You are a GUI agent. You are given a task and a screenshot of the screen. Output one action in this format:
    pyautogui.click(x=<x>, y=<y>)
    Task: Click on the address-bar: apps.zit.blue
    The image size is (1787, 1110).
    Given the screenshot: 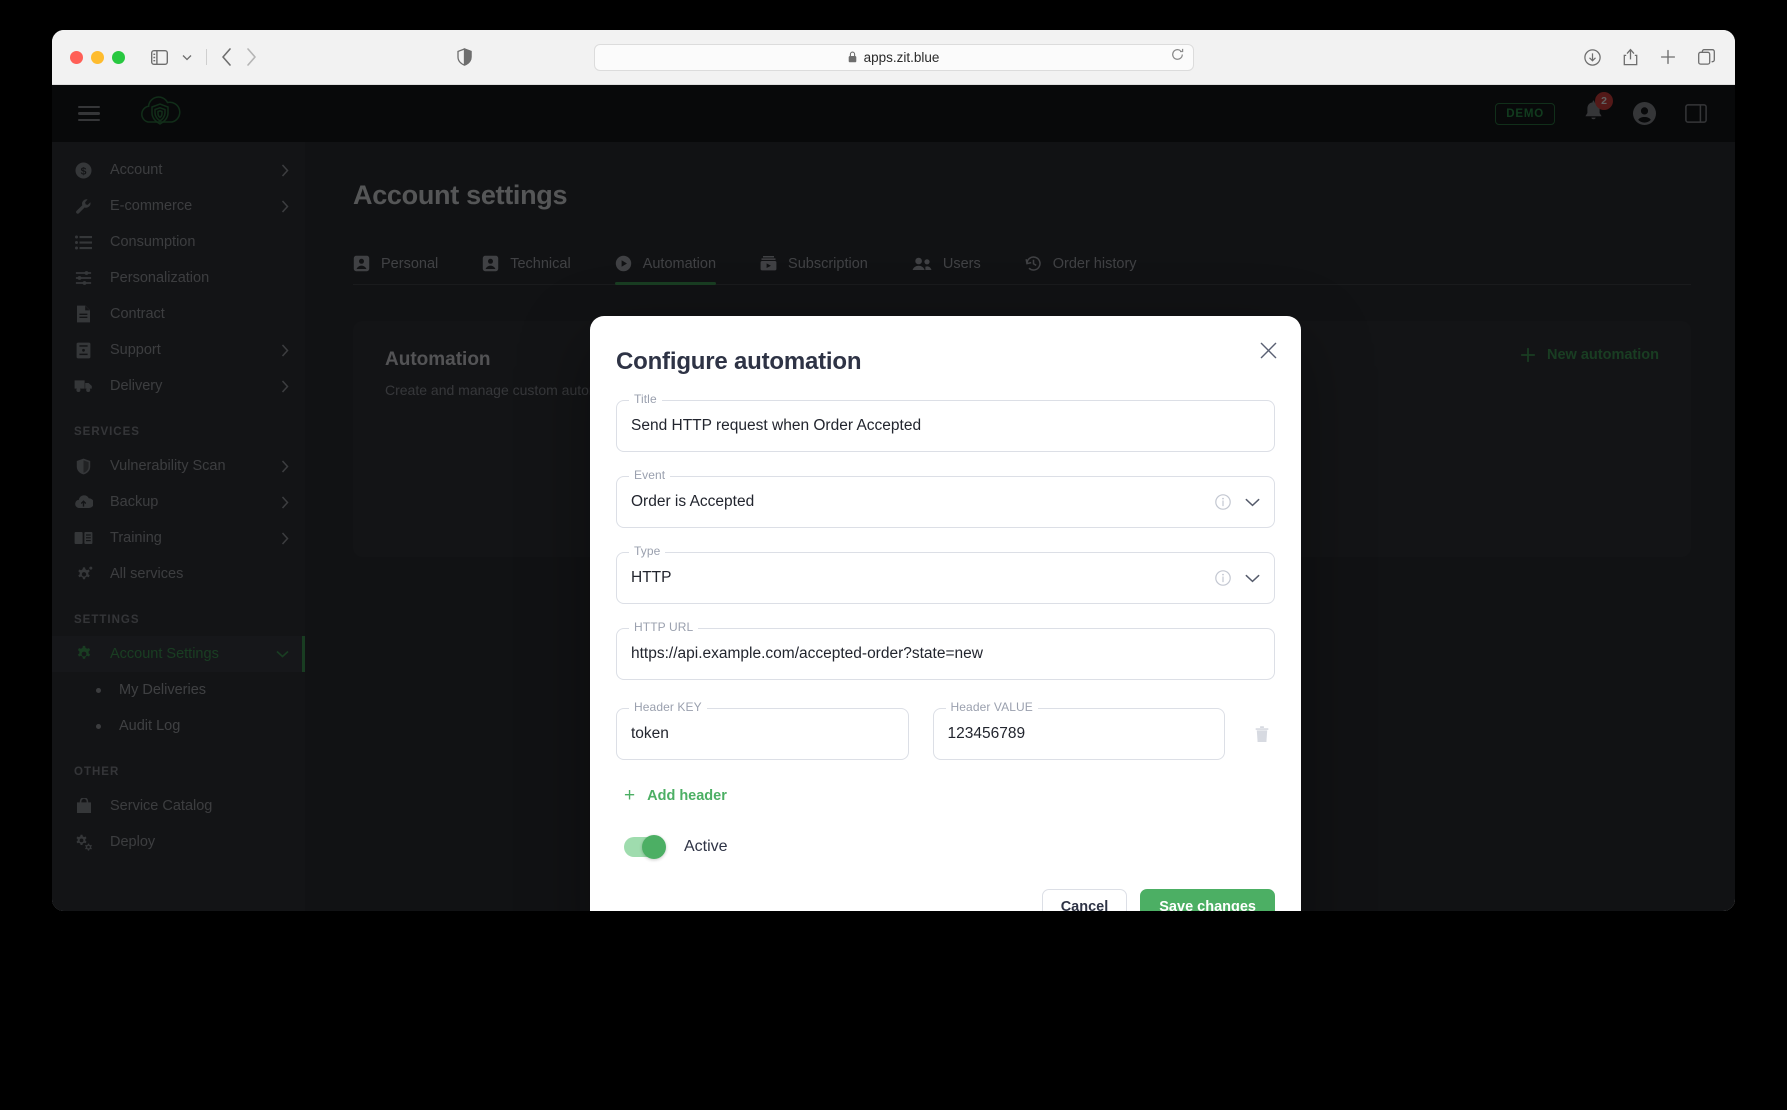 What is the action you would take?
    pyautogui.click(x=893, y=57)
    